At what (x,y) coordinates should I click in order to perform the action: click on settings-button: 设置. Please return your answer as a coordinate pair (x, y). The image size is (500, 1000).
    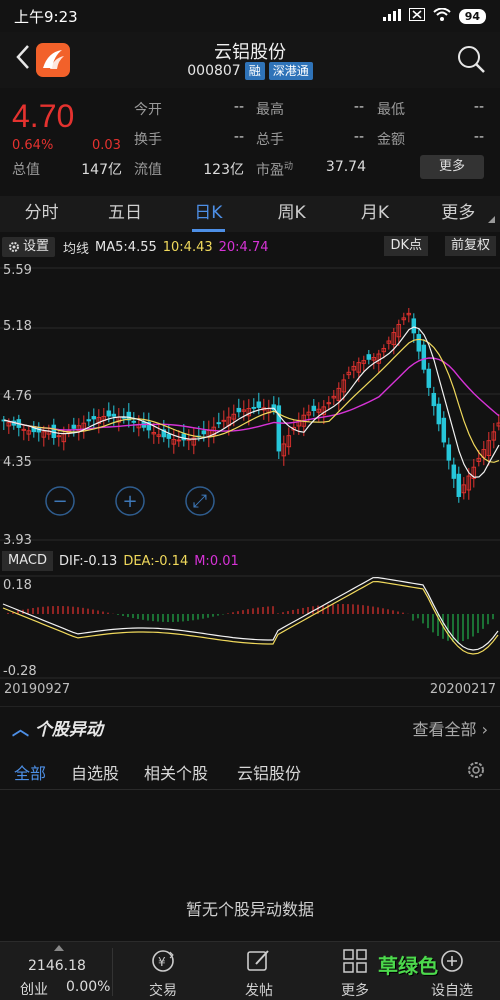
    Looking at the image, I should click on (29, 247).